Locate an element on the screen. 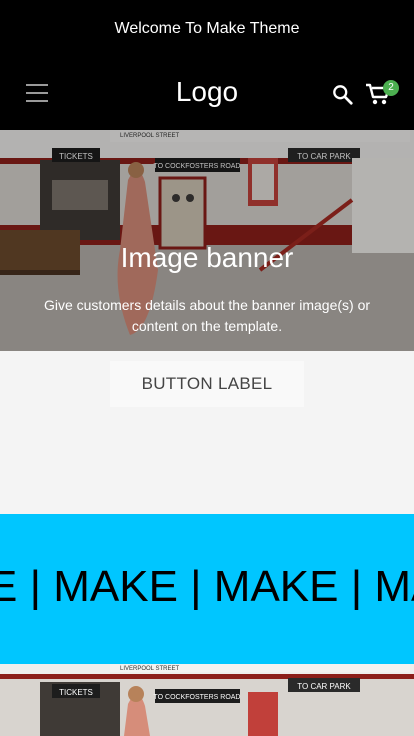  announcement-bar: Welcome To Make Theme is located at coordinates (207, 29).